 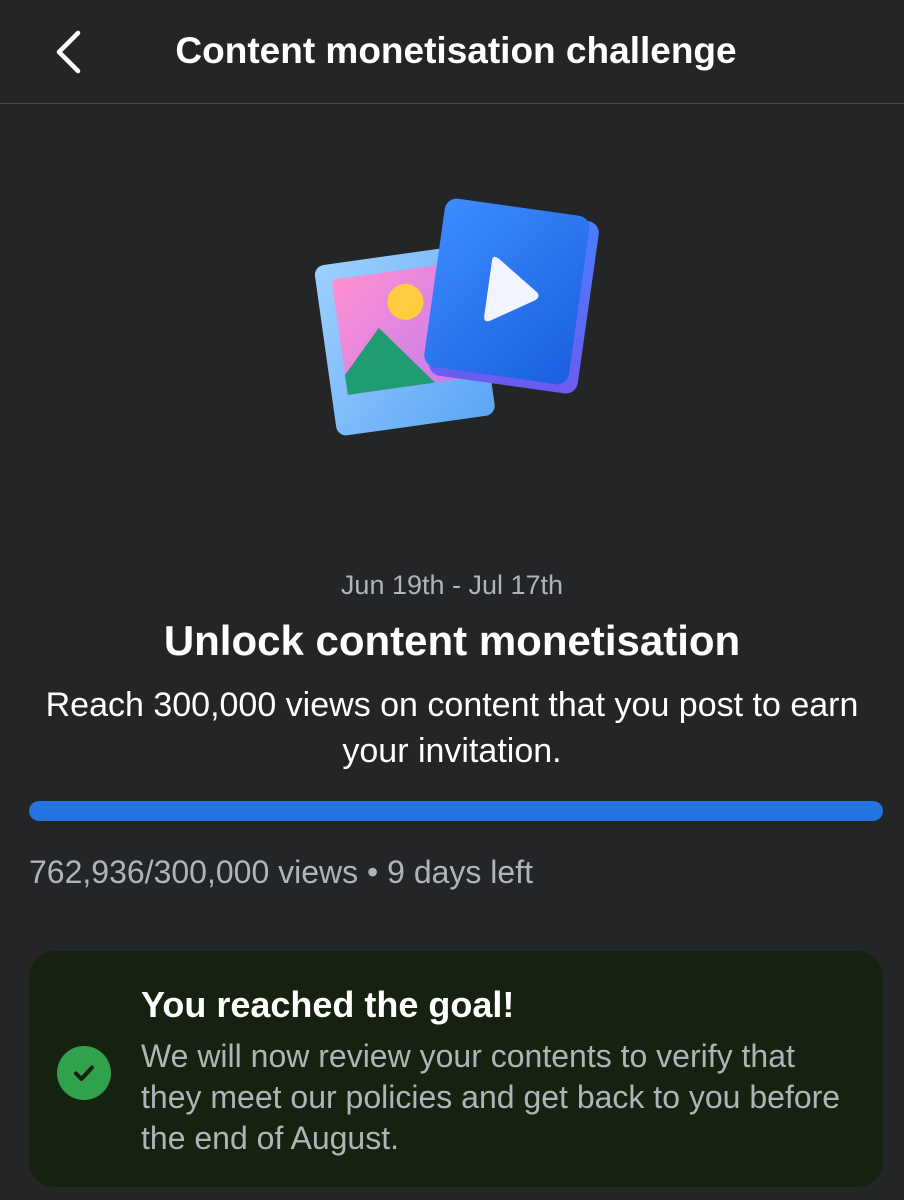 I want to click on challenge-title: Unlock content monetisation, so click(x=452, y=640).